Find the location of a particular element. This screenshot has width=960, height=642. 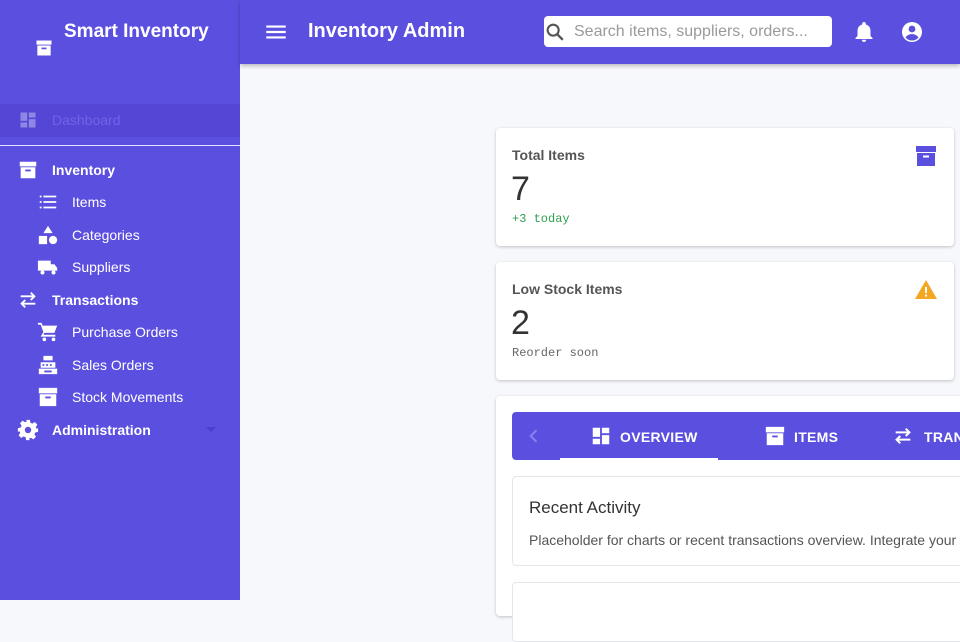

chevron-left-icon is located at coordinates (534, 436).